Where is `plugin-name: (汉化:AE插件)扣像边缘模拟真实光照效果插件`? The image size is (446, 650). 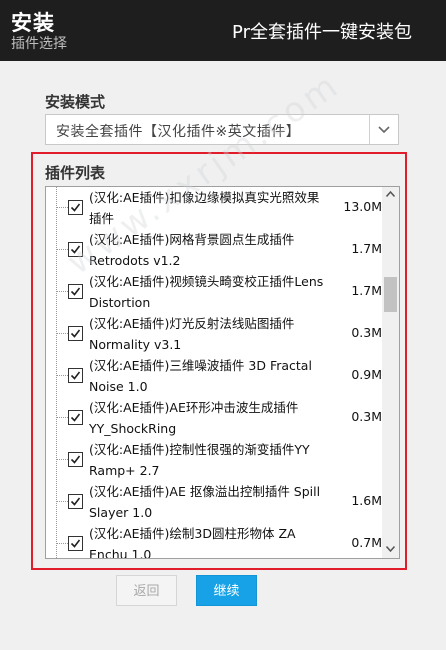 plugin-name: (汉化:AE插件)扣像边缘模拟真实光照效果插件 is located at coordinates (204, 208).